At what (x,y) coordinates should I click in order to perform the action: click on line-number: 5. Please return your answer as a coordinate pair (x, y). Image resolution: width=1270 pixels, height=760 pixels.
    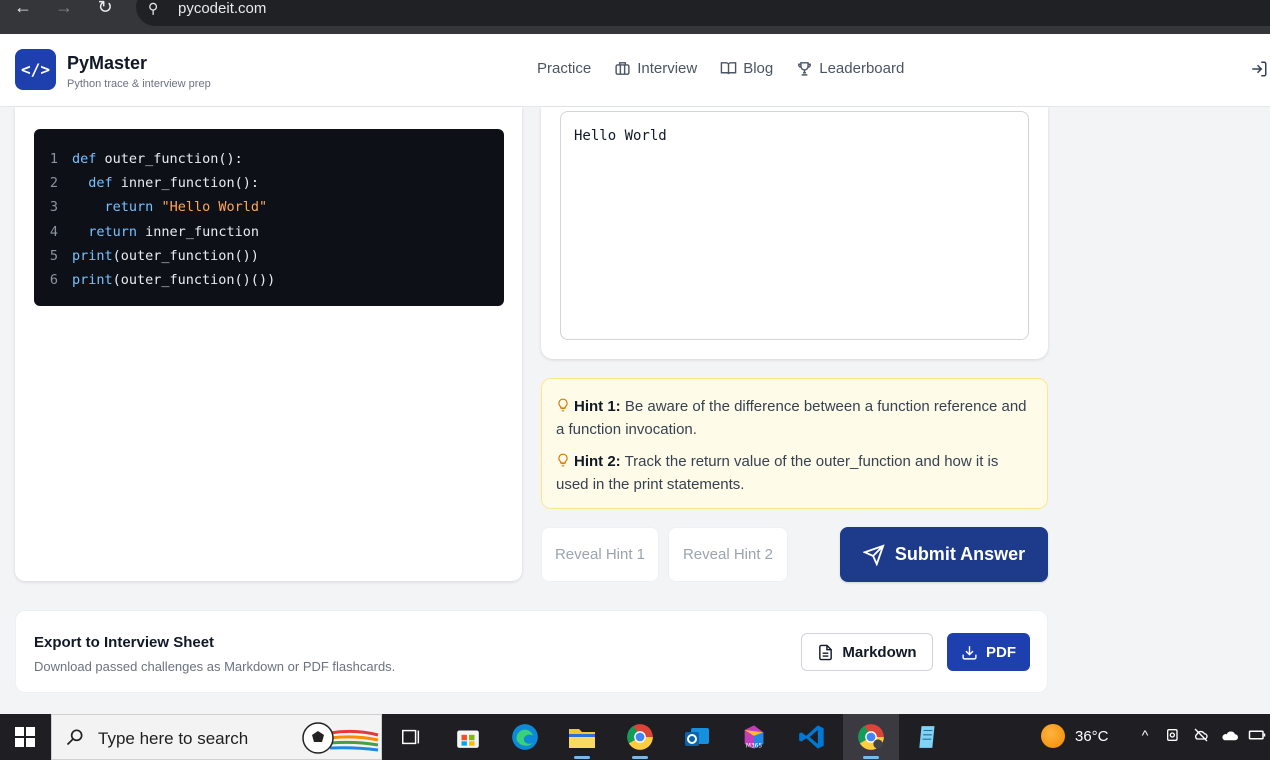
    Looking at the image, I should click on (53, 255).